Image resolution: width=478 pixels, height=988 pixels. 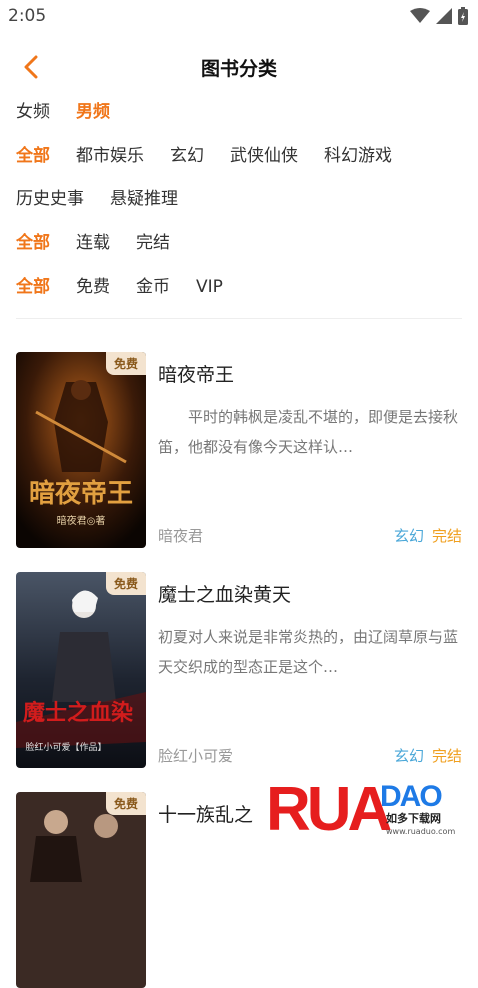 What do you see at coordinates (93, 287) in the screenshot?
I see `filter-price-free: 免费` at bounding box center [93, 287].